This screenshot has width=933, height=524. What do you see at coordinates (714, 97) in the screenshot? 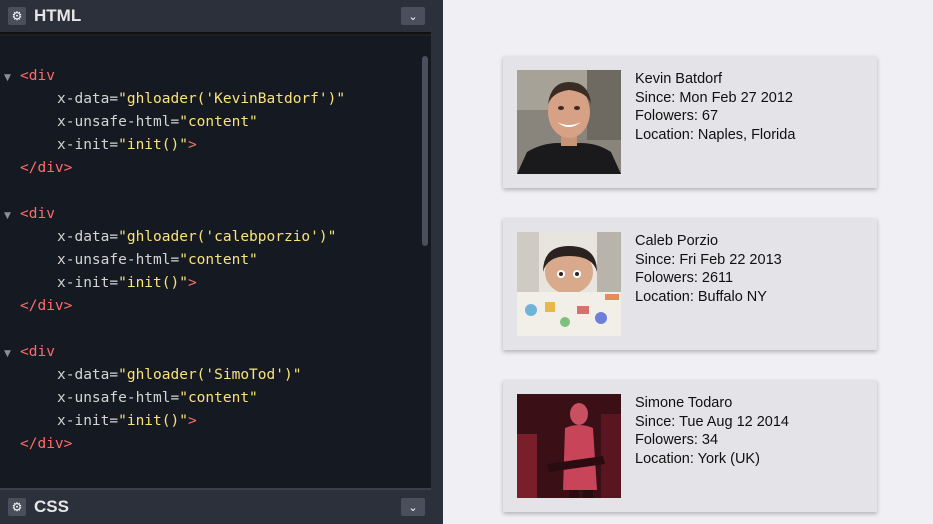
I see `user-since: Since: Mon Feb 27 2012` at bounding box center [714, 97].